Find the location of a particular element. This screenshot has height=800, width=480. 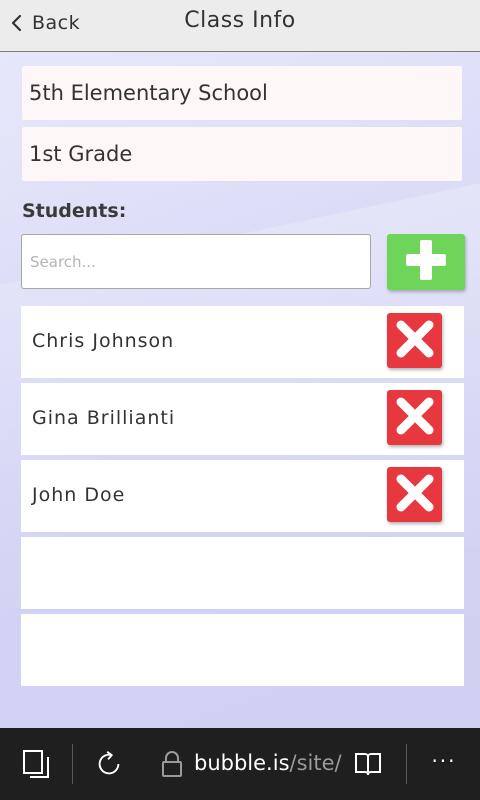

plus-icon is located at coordinates (426, 262).